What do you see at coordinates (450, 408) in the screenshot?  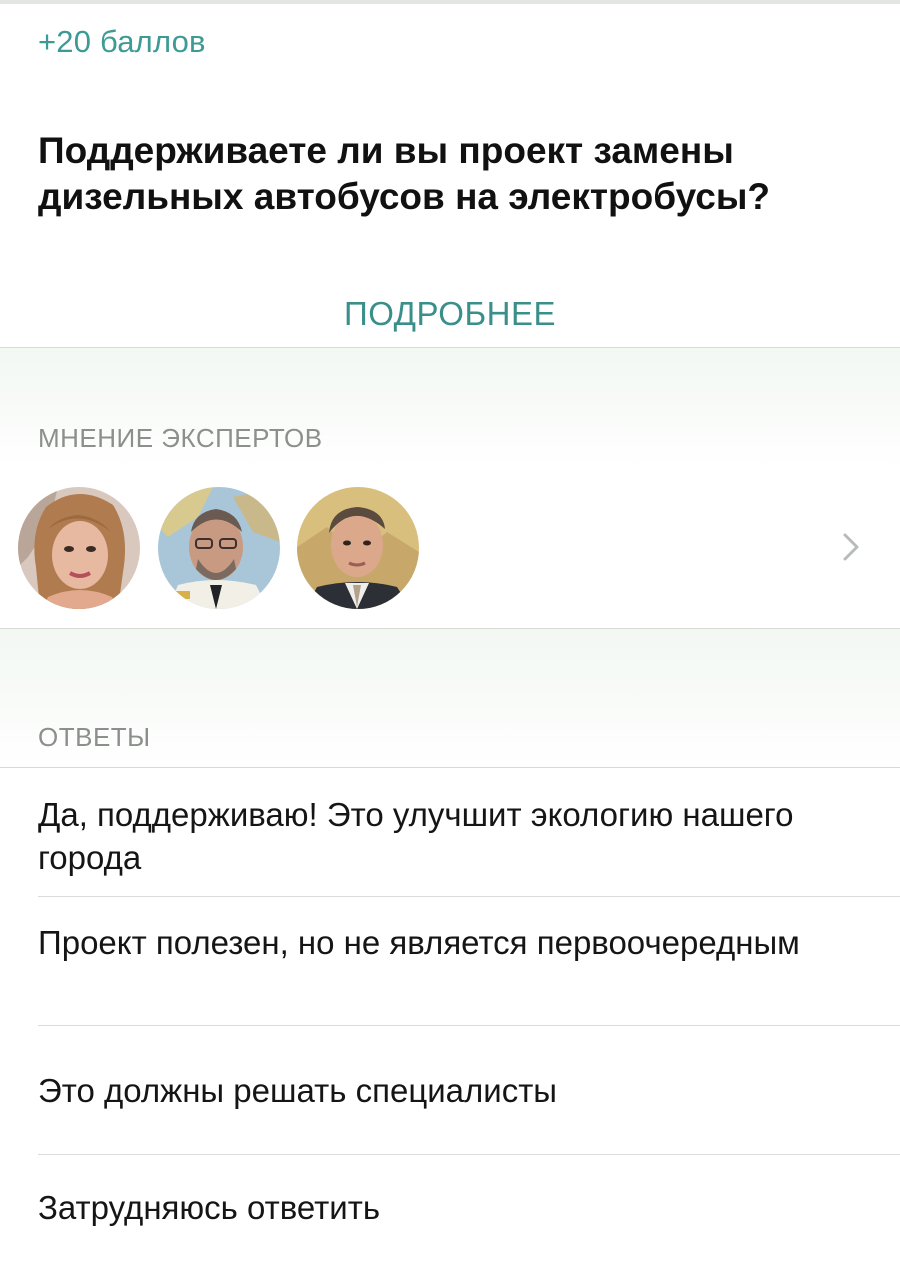 I see `experts-section-header: МНЕНИЕ ЭКСПЕРТОВ` at bounding box center [450, 408].